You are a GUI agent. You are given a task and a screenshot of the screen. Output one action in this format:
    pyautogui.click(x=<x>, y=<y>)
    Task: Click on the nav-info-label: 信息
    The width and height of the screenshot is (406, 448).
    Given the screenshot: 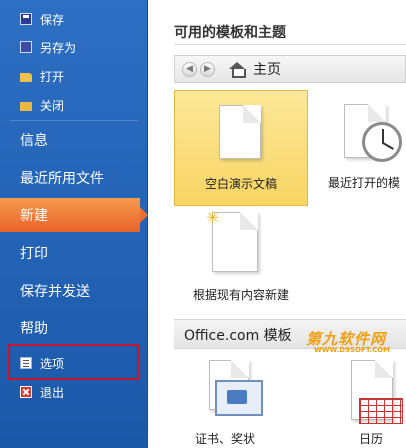 What is the action you would take?
    pyautogui.click(x=34, y=141)
    